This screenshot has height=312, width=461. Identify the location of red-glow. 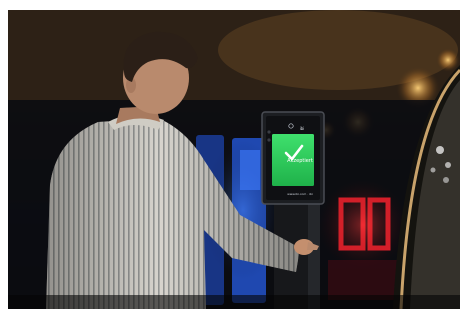
(363, 225).